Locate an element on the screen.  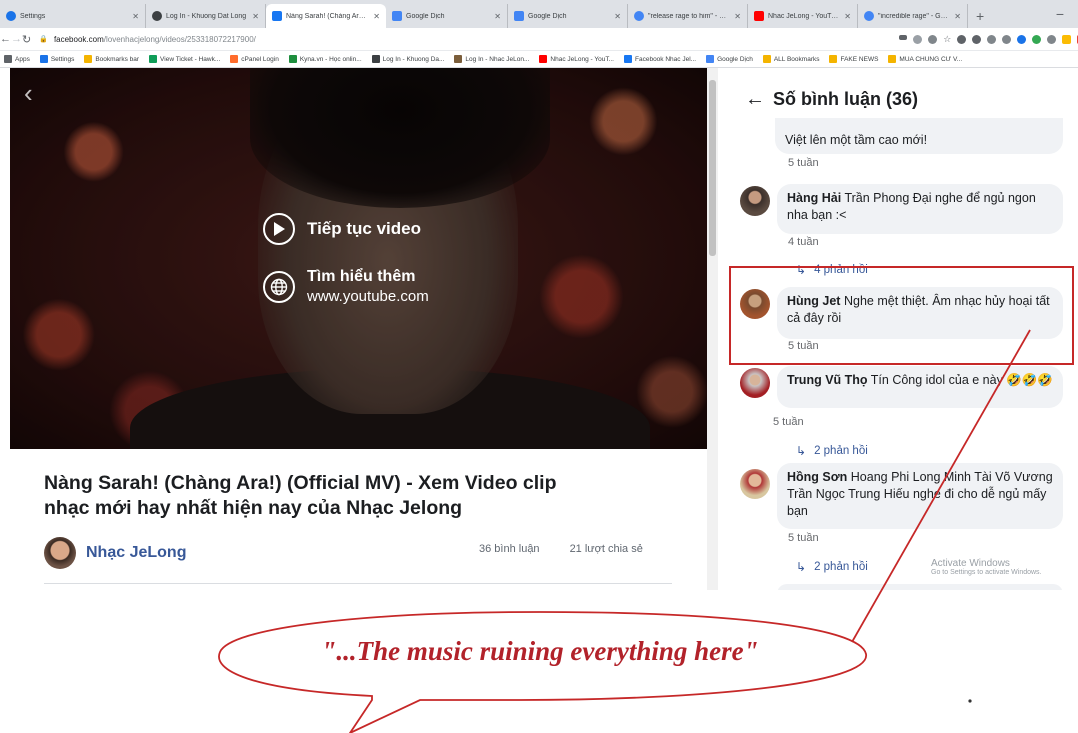
author-row: Nhạc JeLong is located at coordinates (115, 553).